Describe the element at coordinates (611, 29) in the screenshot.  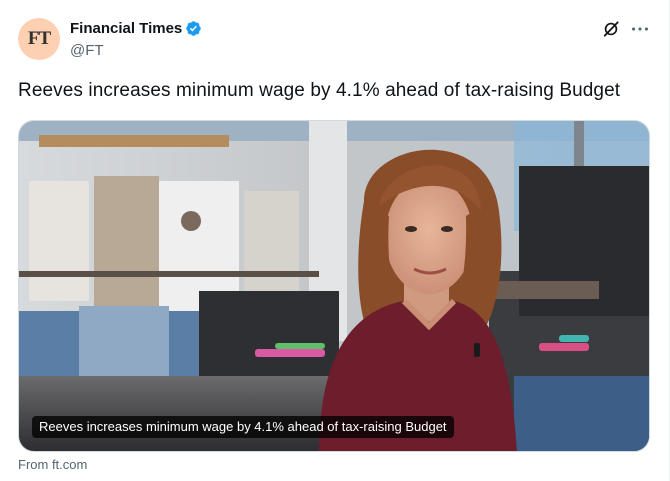
I see `grok-icon` at that location.